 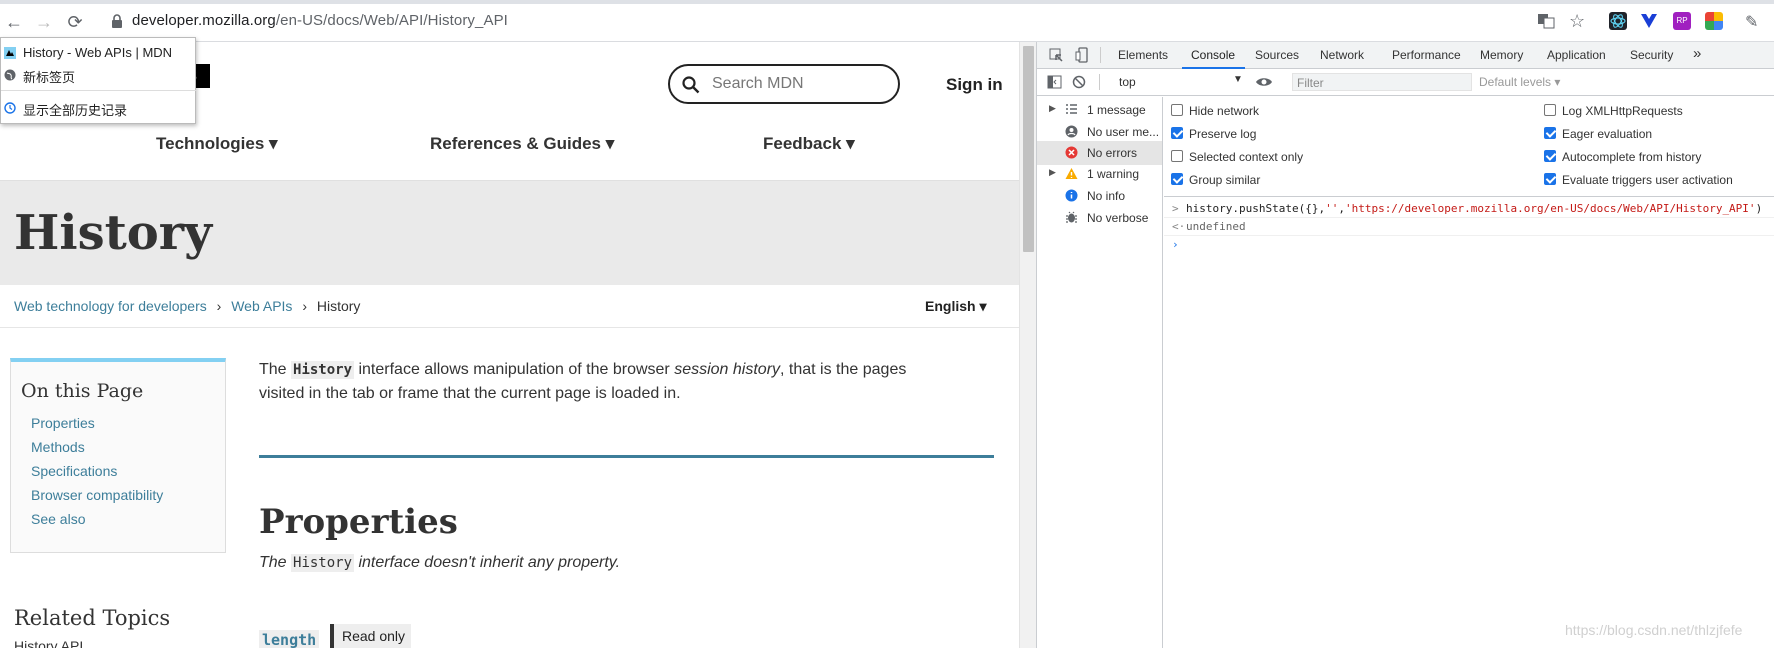 I want to click on vue-devtools-icon, so click(x=1649, y=21).